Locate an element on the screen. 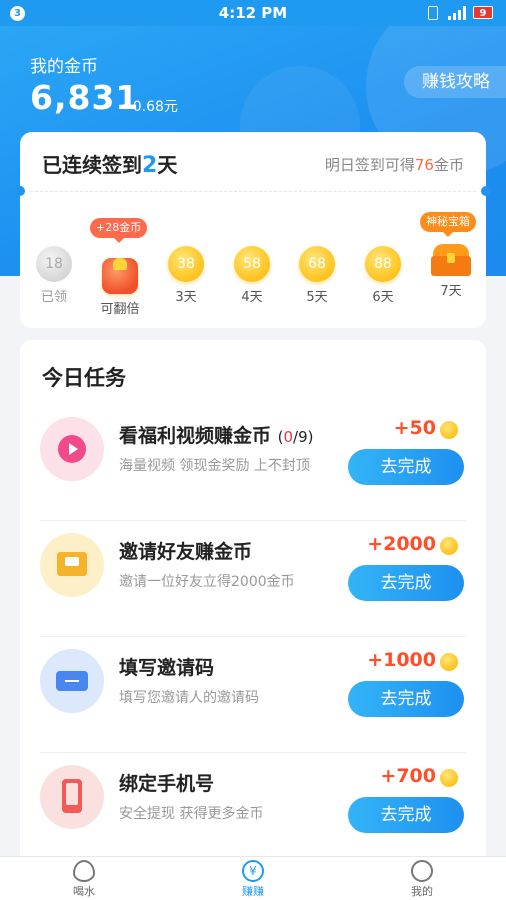 The width and height of the screenshot is (506, 900). task-progress: (0/9) is located at coordinates (295, 437).